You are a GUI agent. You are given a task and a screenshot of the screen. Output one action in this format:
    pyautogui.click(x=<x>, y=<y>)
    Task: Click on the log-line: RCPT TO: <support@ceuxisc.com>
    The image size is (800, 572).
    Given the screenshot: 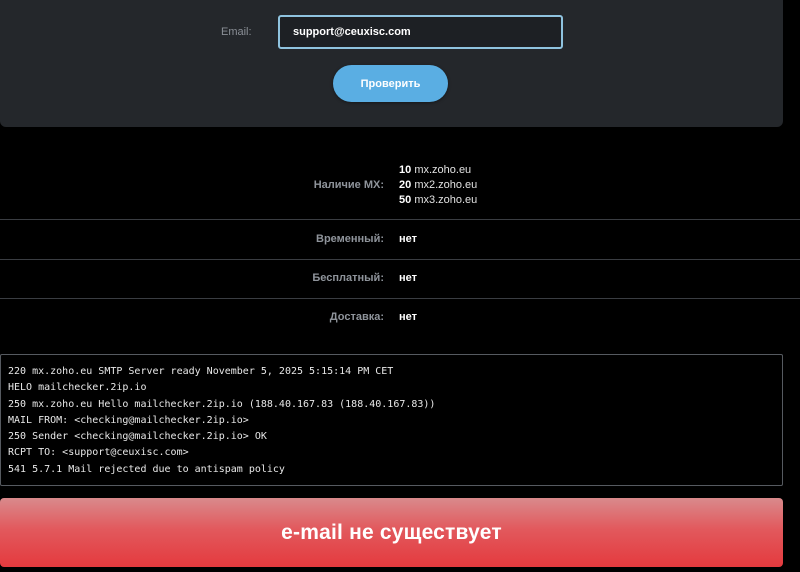 What is the action you would take?
    pyautogui.click(x=98, y=453)
    